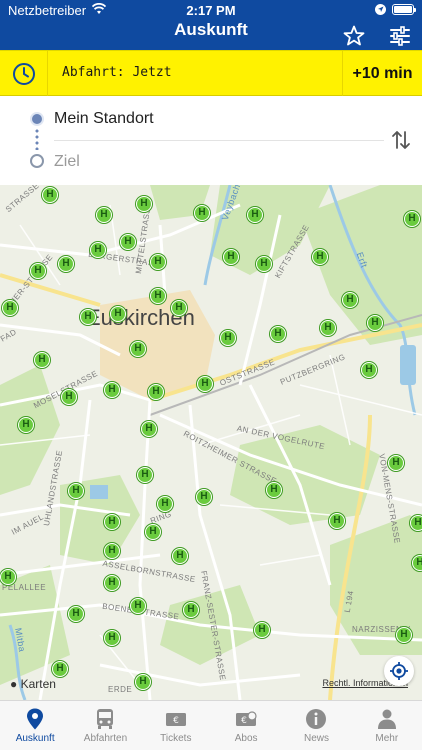  I want to click on tab-label: Mehr, so click(387, 738).